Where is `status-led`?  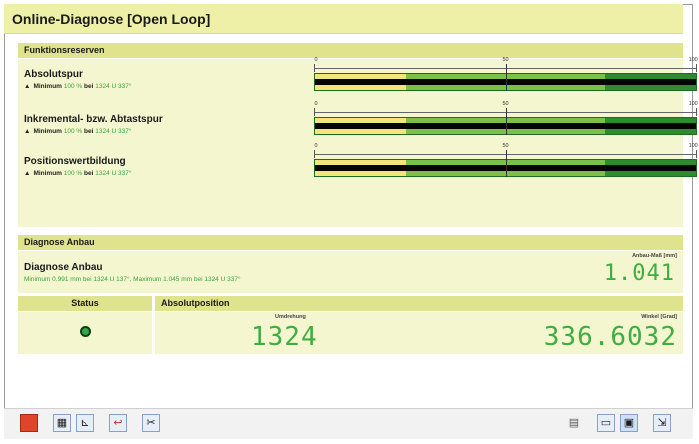 status-led is located at coordinates (85, 331).